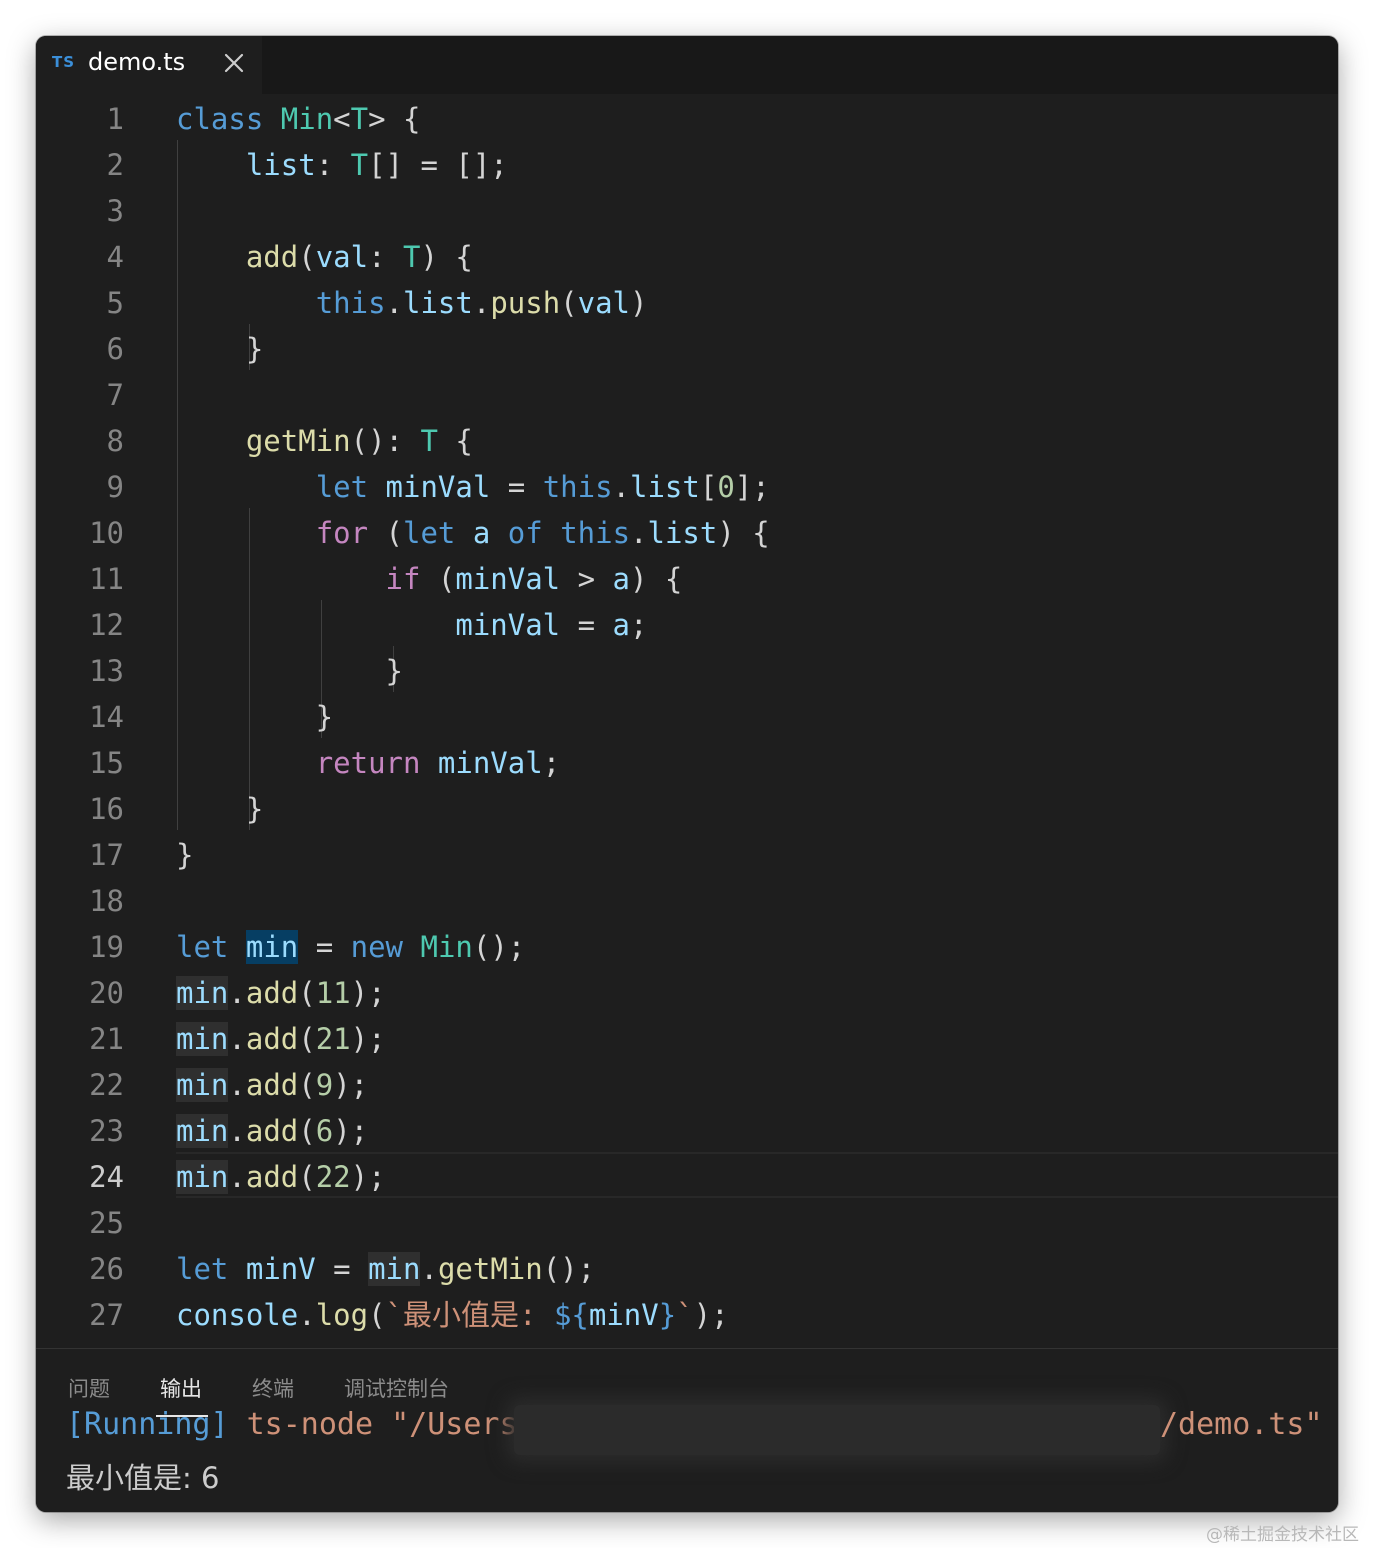 The height and width of the screenshot is (1548, 1374). What do you see at coordinates (289, 671) in the screenshot?
I see `code-line-13: }` at bounding box center [289, 671].